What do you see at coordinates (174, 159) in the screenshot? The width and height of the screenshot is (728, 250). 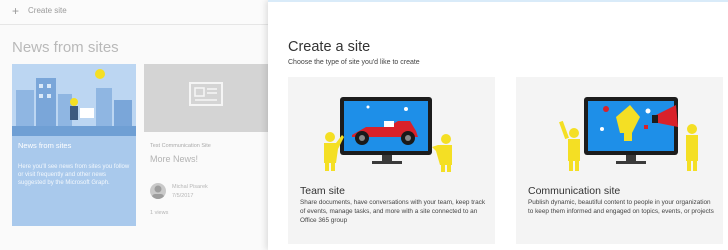 I see `news-card-title: More News!` at bounding box center [174, 159].